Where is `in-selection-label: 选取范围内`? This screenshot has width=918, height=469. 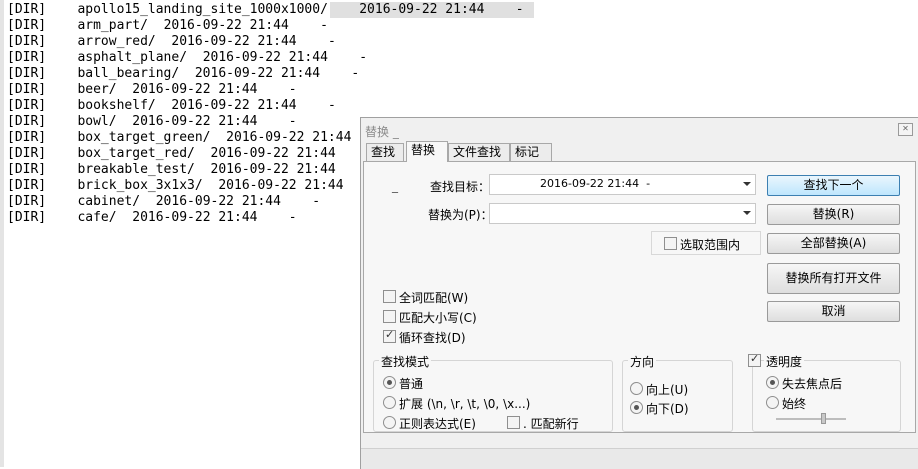 in-selection-label: 选取范围内 is located at coordinates (710, 245).